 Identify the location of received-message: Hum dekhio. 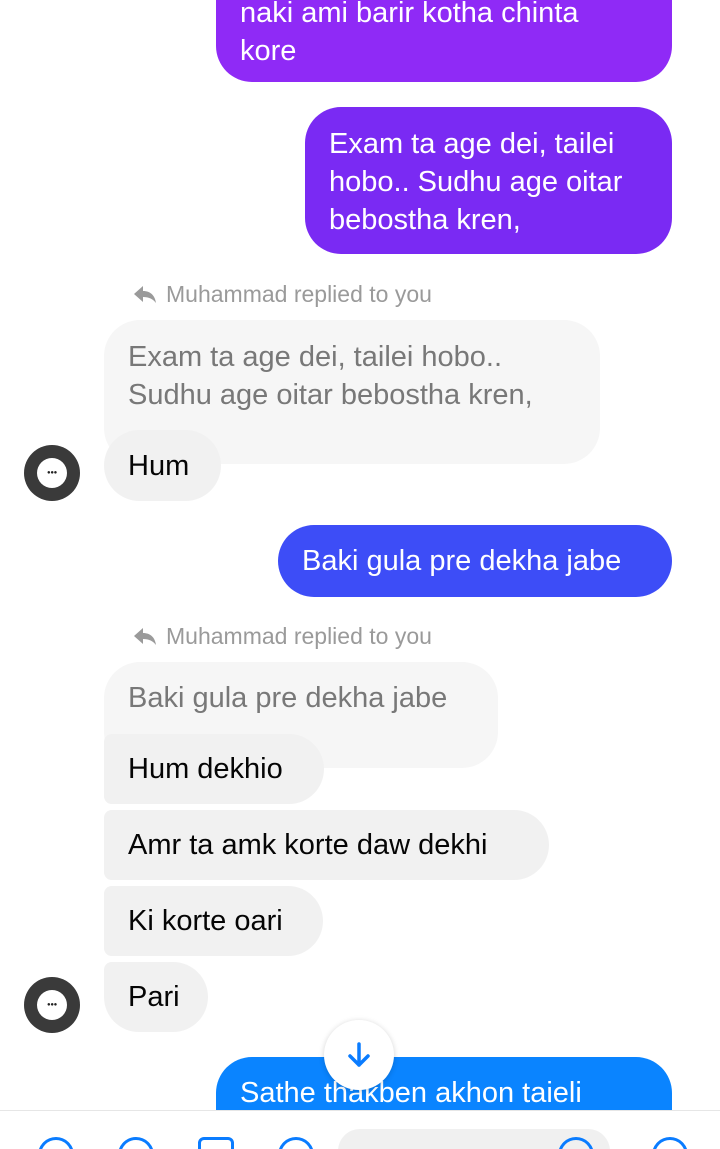
(214, 769).